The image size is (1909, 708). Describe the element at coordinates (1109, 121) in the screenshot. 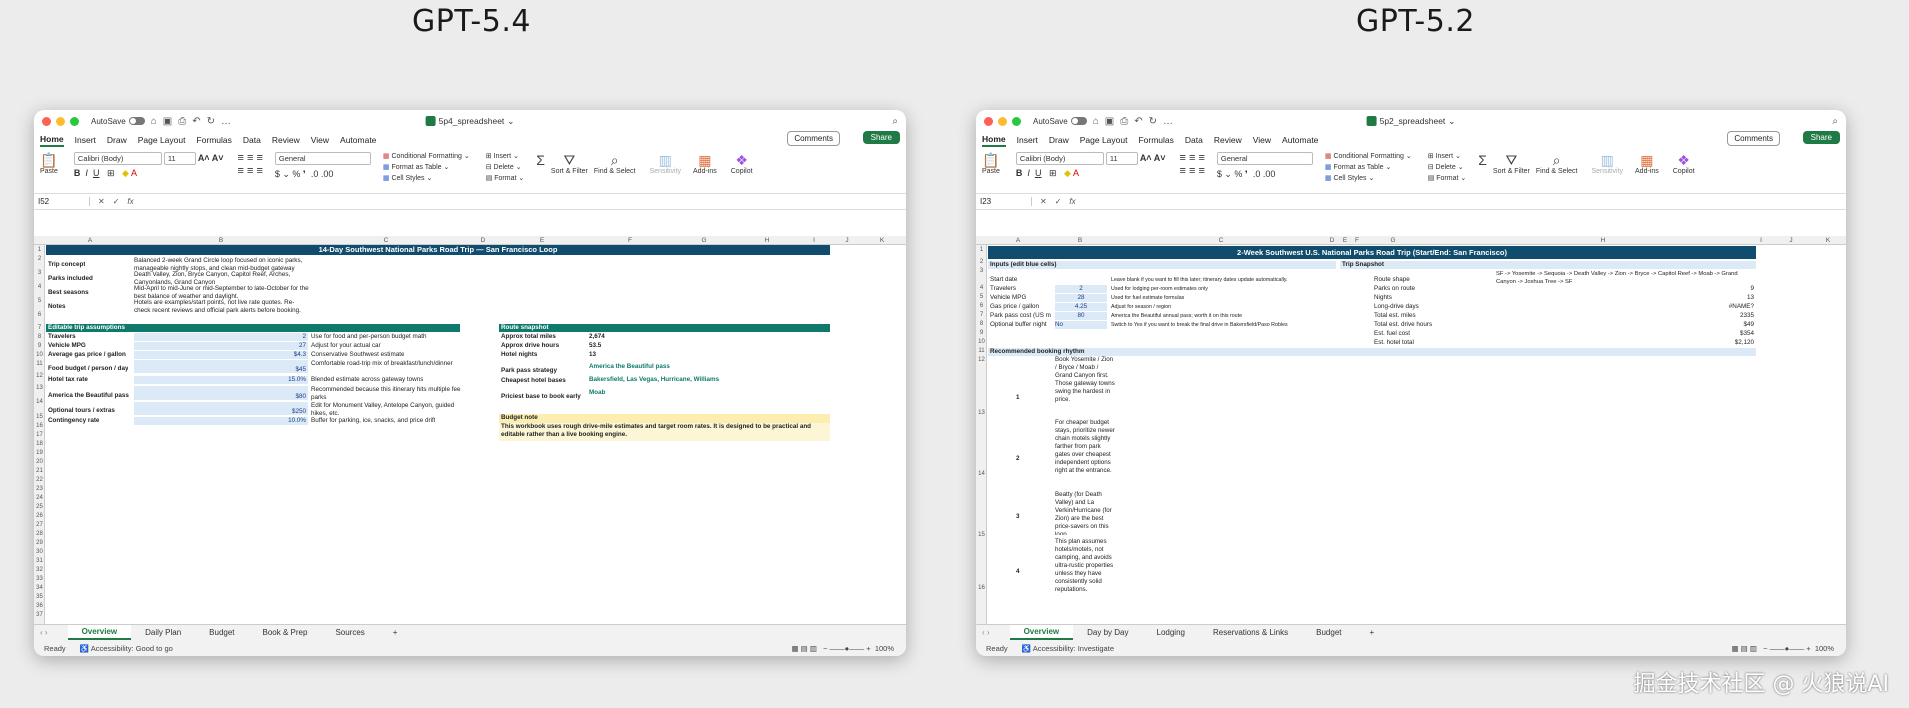

I see `save-icon: ▣` at that location.